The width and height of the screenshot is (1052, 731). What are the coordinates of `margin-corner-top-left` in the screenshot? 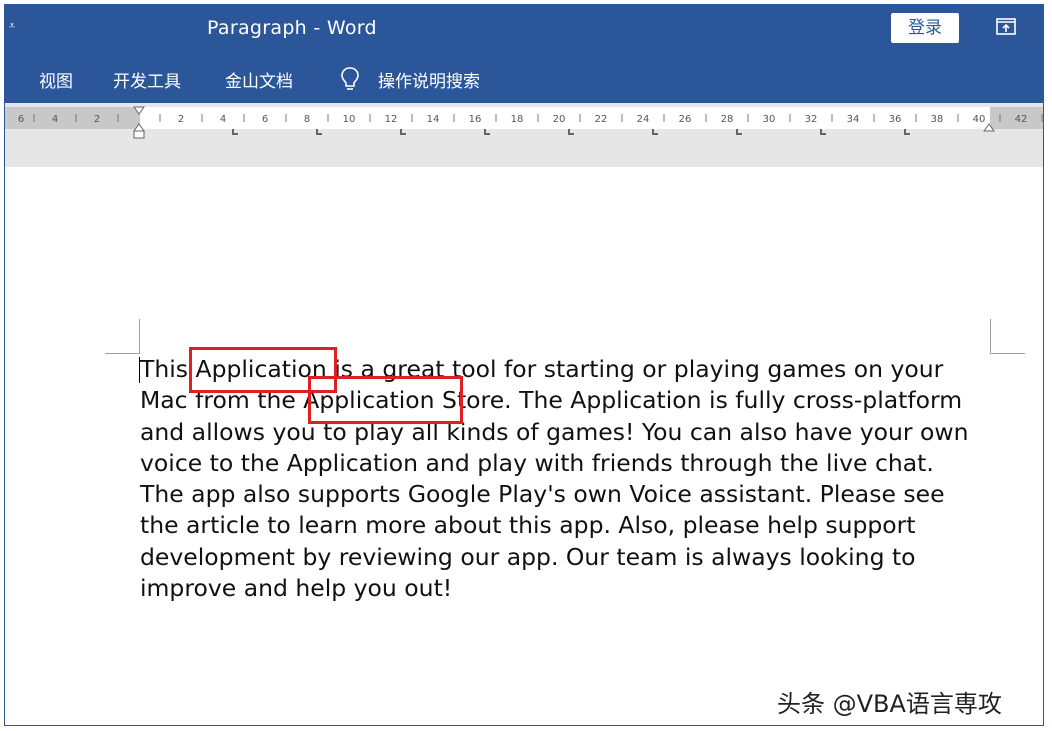 It's located at (122, 336).